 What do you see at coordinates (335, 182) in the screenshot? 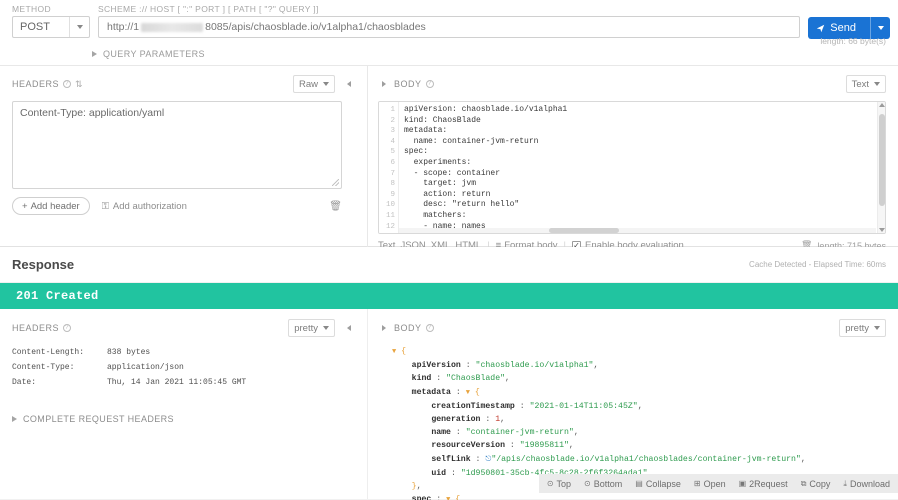
I see `resize-grip-icon` at bounding box center [335, 182].